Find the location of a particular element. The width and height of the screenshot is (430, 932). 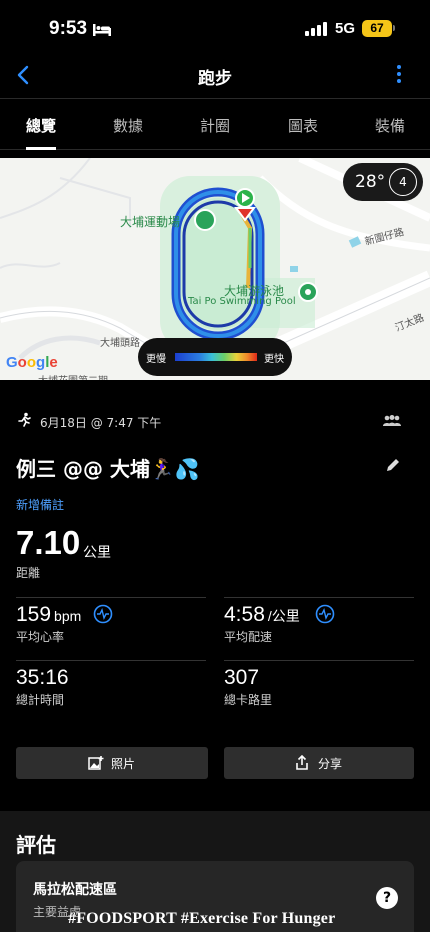

map-label-road-3: 大埔頭路 is located at coordinates (120, 343).